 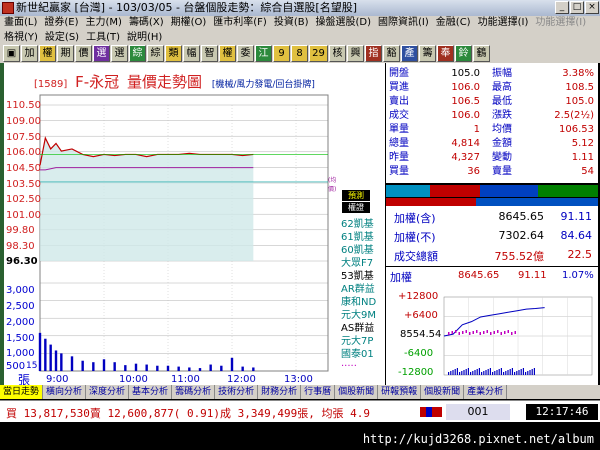 I want to click on menu-options: 期權(O), so click(x=189, y=23).